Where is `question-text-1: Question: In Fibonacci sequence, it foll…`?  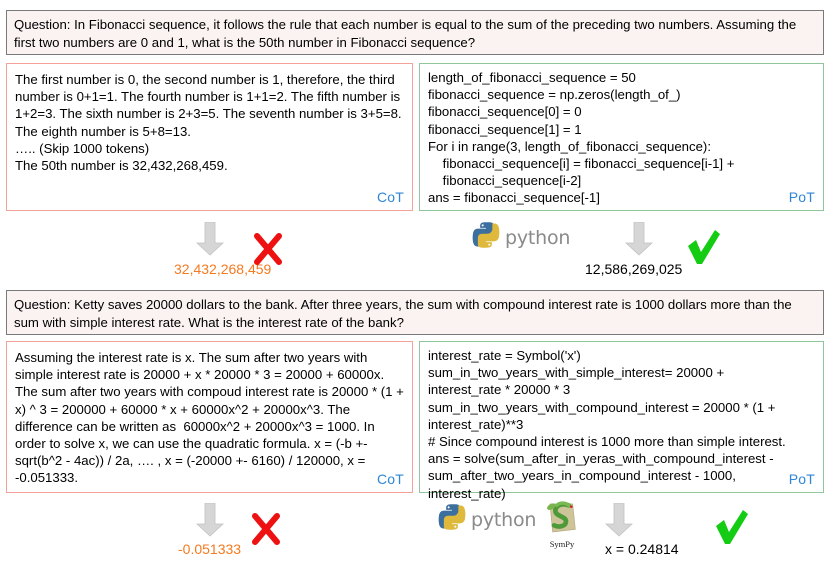
question-text-1: Question: In Fibonacci sequence, it foll… is located at coordinates (405, 33).